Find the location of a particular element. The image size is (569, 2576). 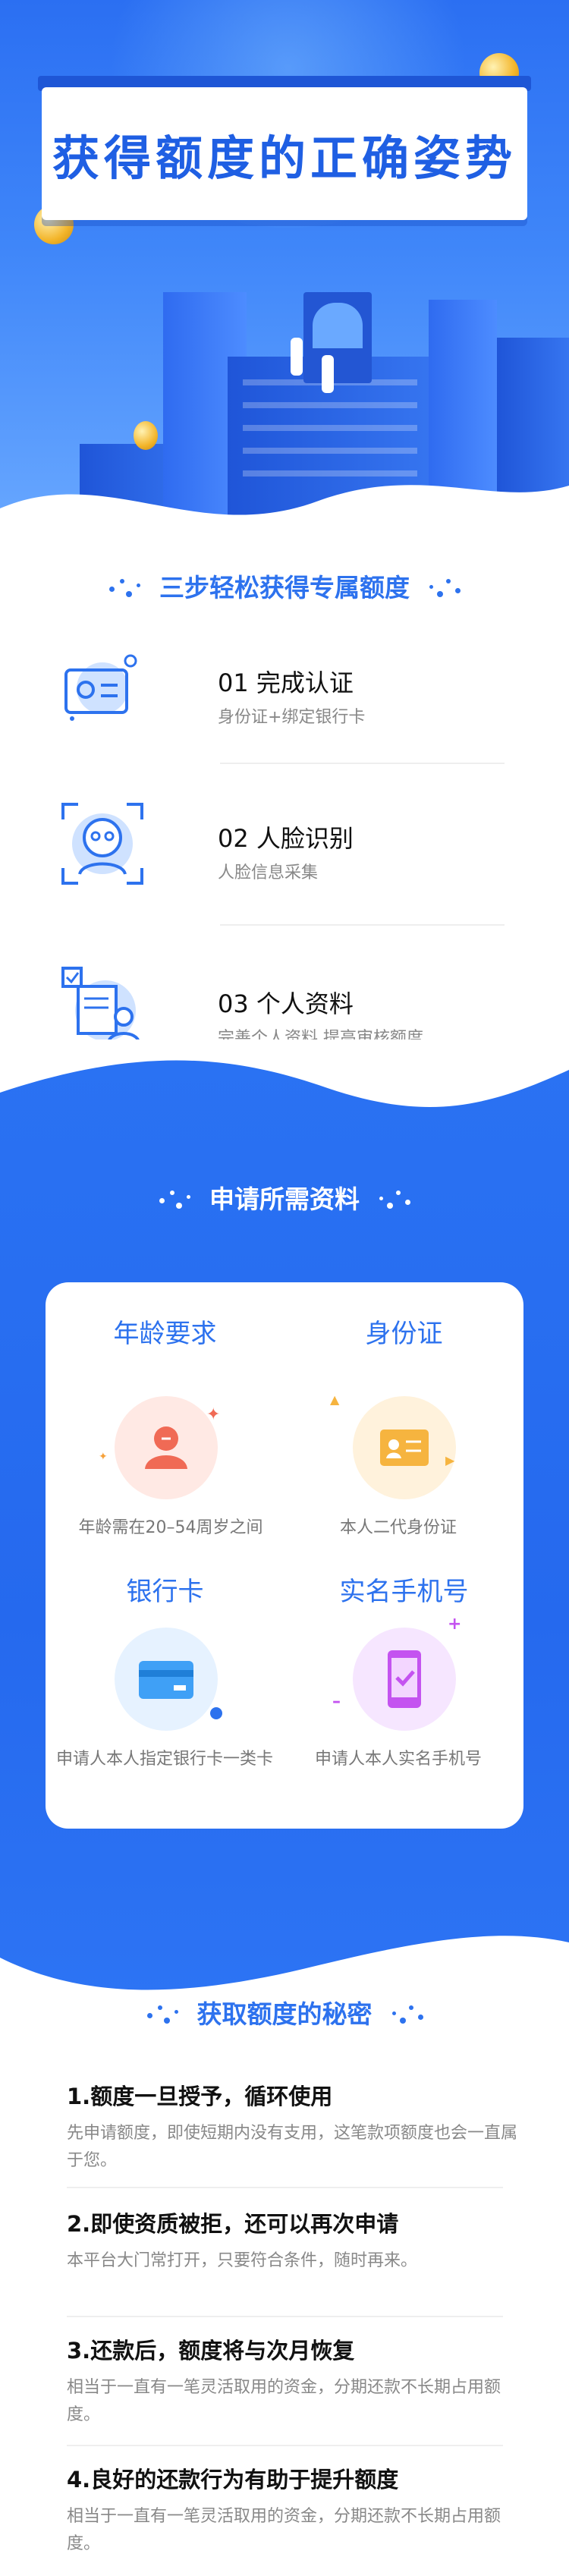

requirement-title: 实名手机号 is located at coordinates (404, 1592).